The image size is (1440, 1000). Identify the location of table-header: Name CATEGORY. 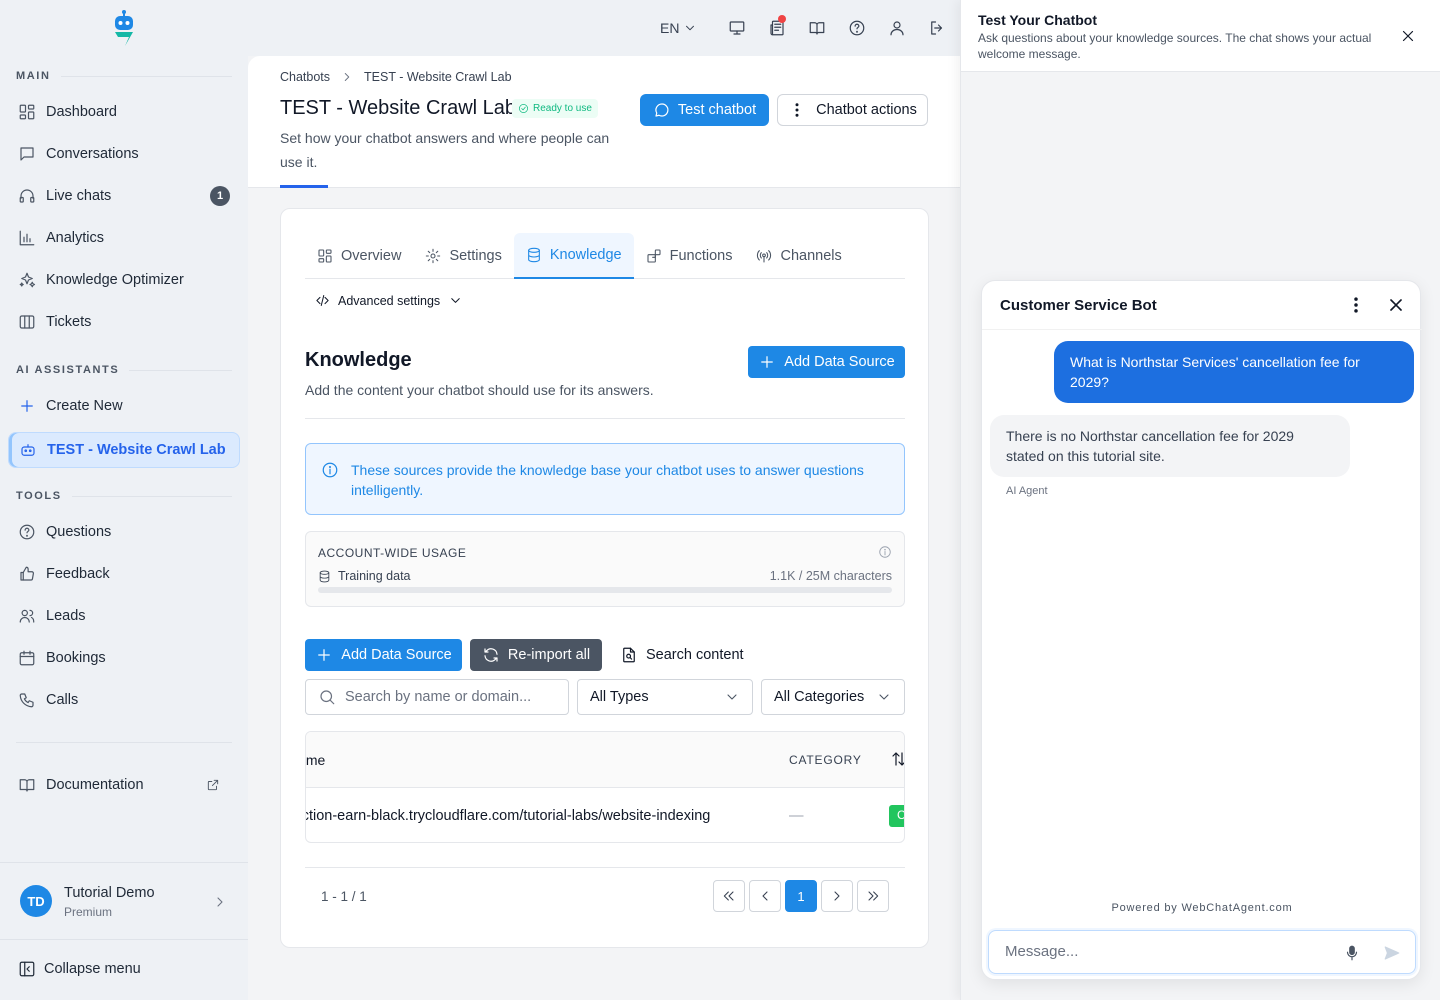
(605, 760).